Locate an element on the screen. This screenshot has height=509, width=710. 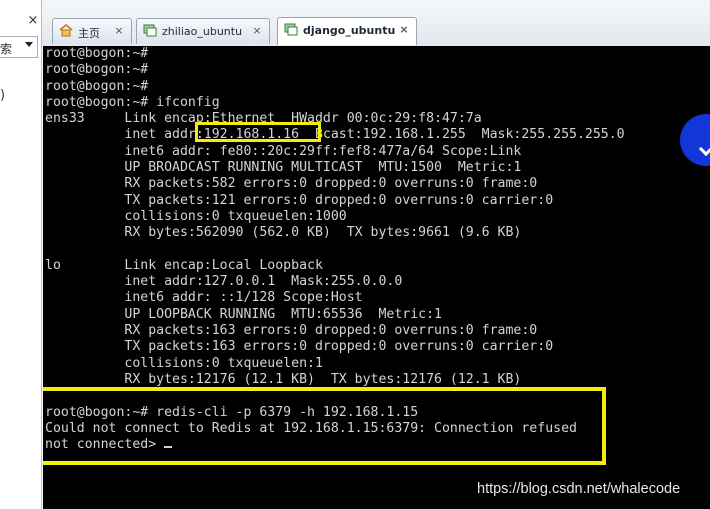
terminal-line: inet6 addr: ::1/128 Scope:Host is located at coordinates (204, 298).